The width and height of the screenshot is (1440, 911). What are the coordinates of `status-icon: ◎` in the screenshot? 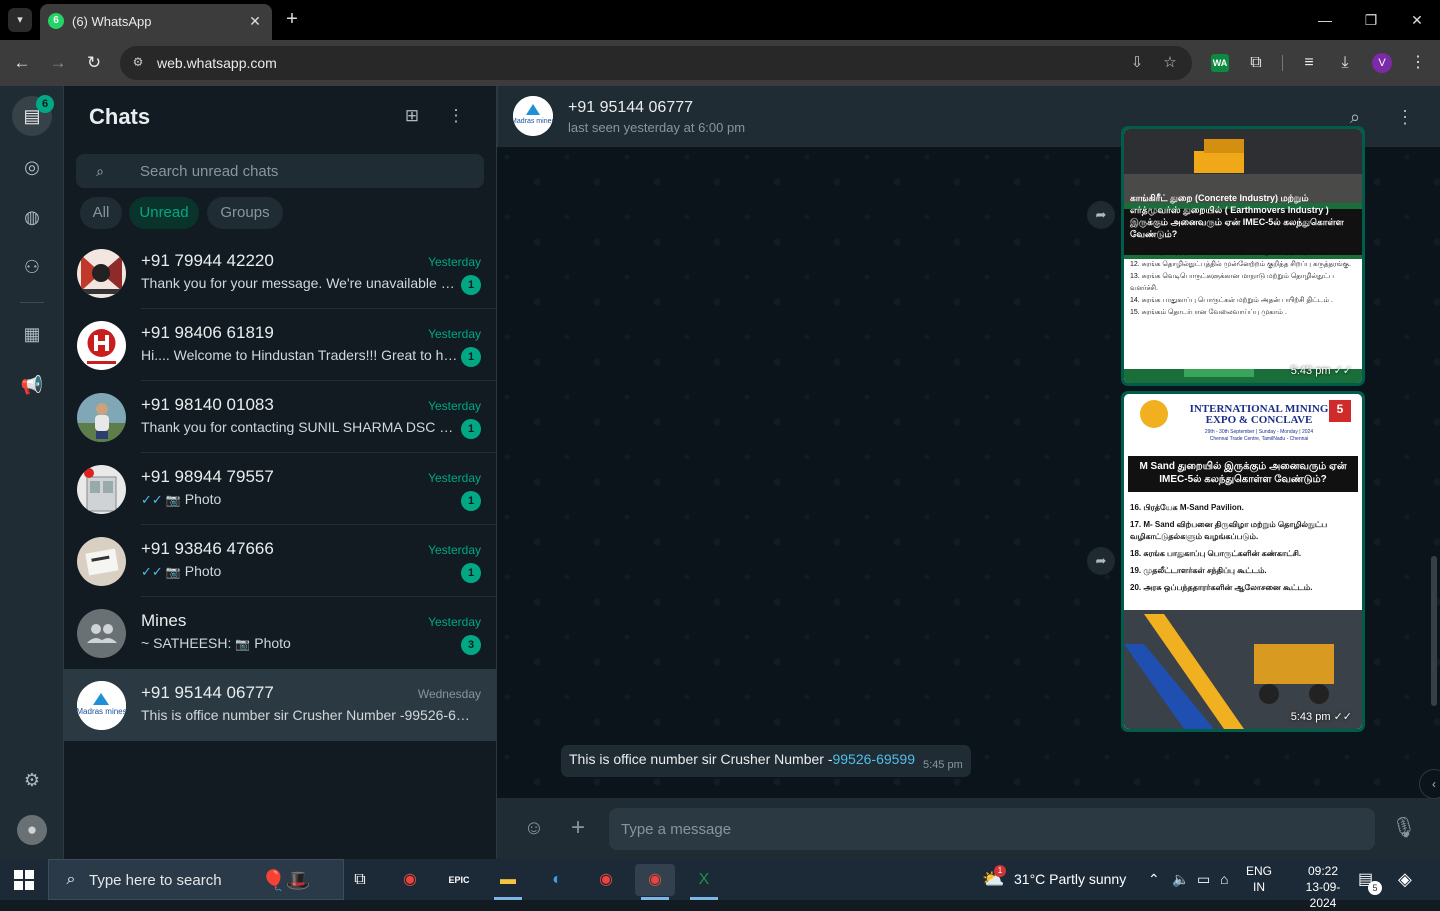 It's located at (32, 167).